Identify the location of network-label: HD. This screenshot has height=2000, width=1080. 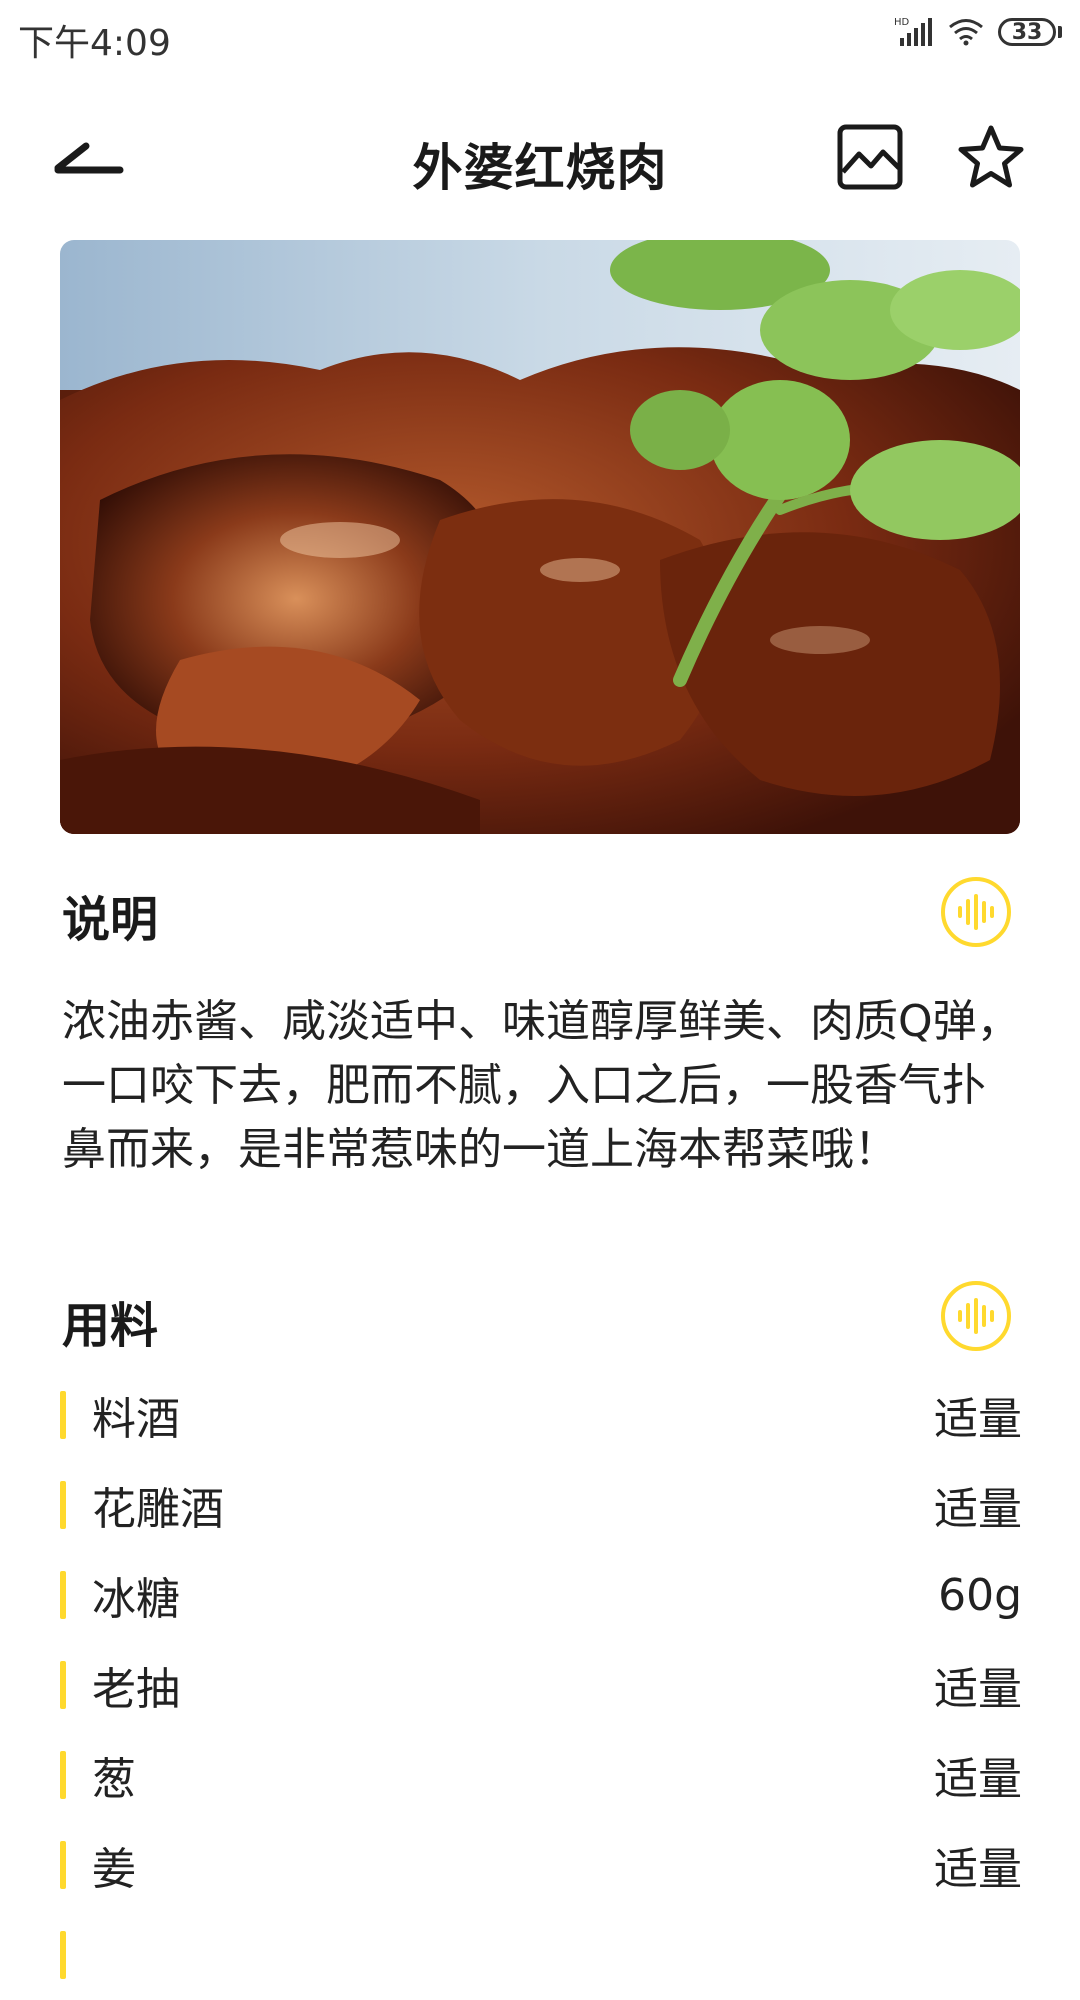
(902, 22).